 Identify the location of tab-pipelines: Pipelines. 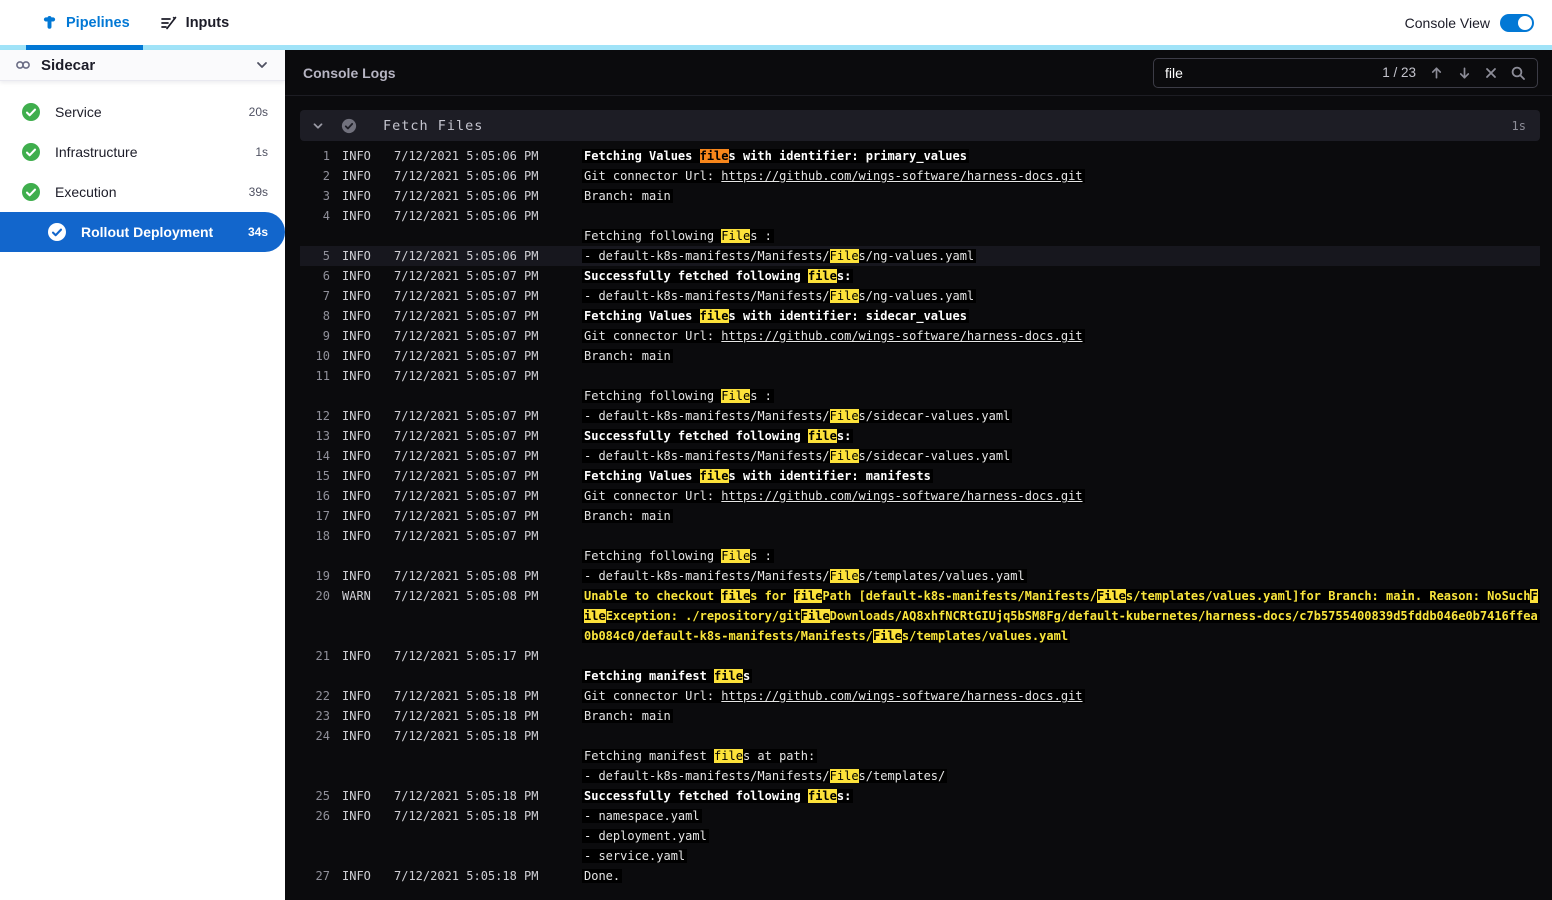
(86, 22).